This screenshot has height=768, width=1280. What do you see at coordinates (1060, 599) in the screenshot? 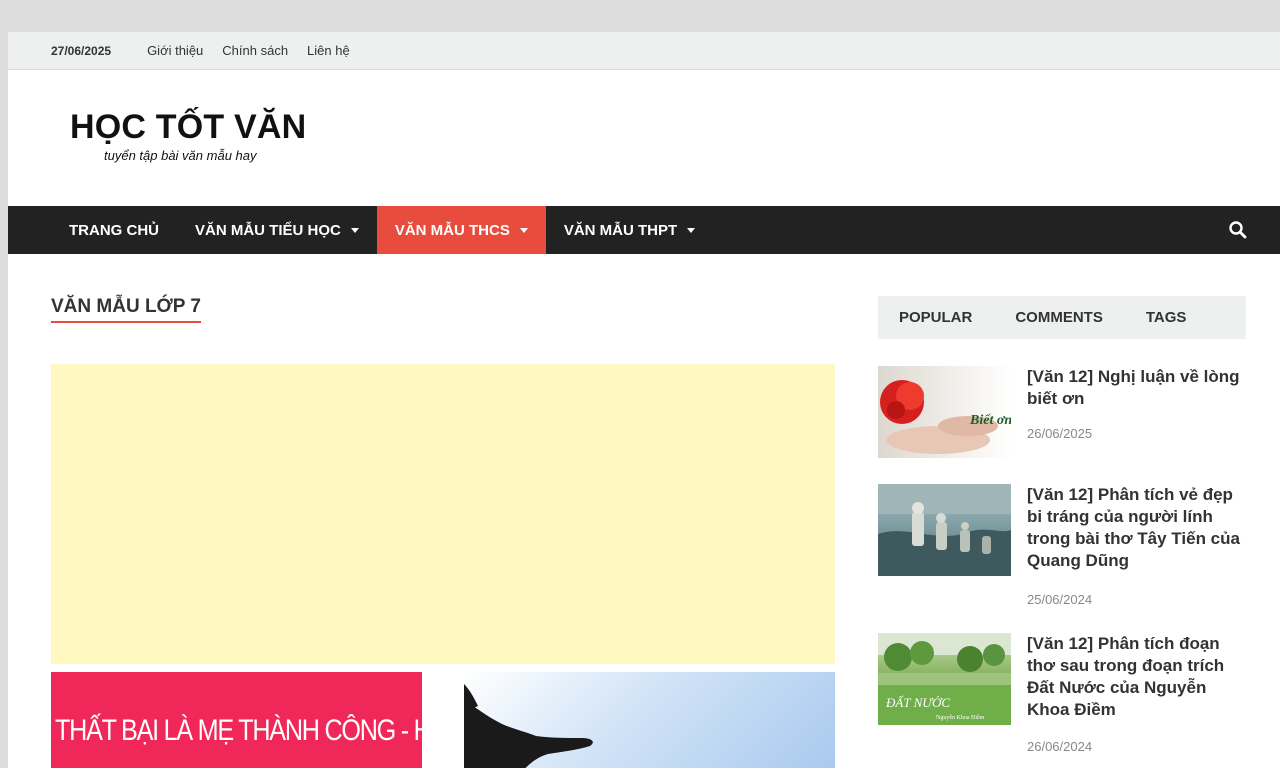
I see `post-date: 25/06/2024` at bounding box center [1060, 599].